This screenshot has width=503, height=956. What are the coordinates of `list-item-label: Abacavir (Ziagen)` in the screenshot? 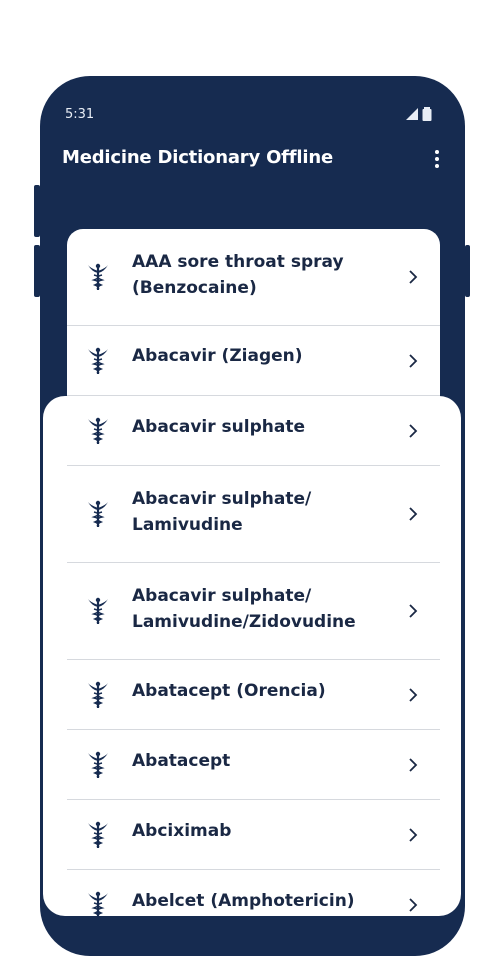 It's located at (217, 356).